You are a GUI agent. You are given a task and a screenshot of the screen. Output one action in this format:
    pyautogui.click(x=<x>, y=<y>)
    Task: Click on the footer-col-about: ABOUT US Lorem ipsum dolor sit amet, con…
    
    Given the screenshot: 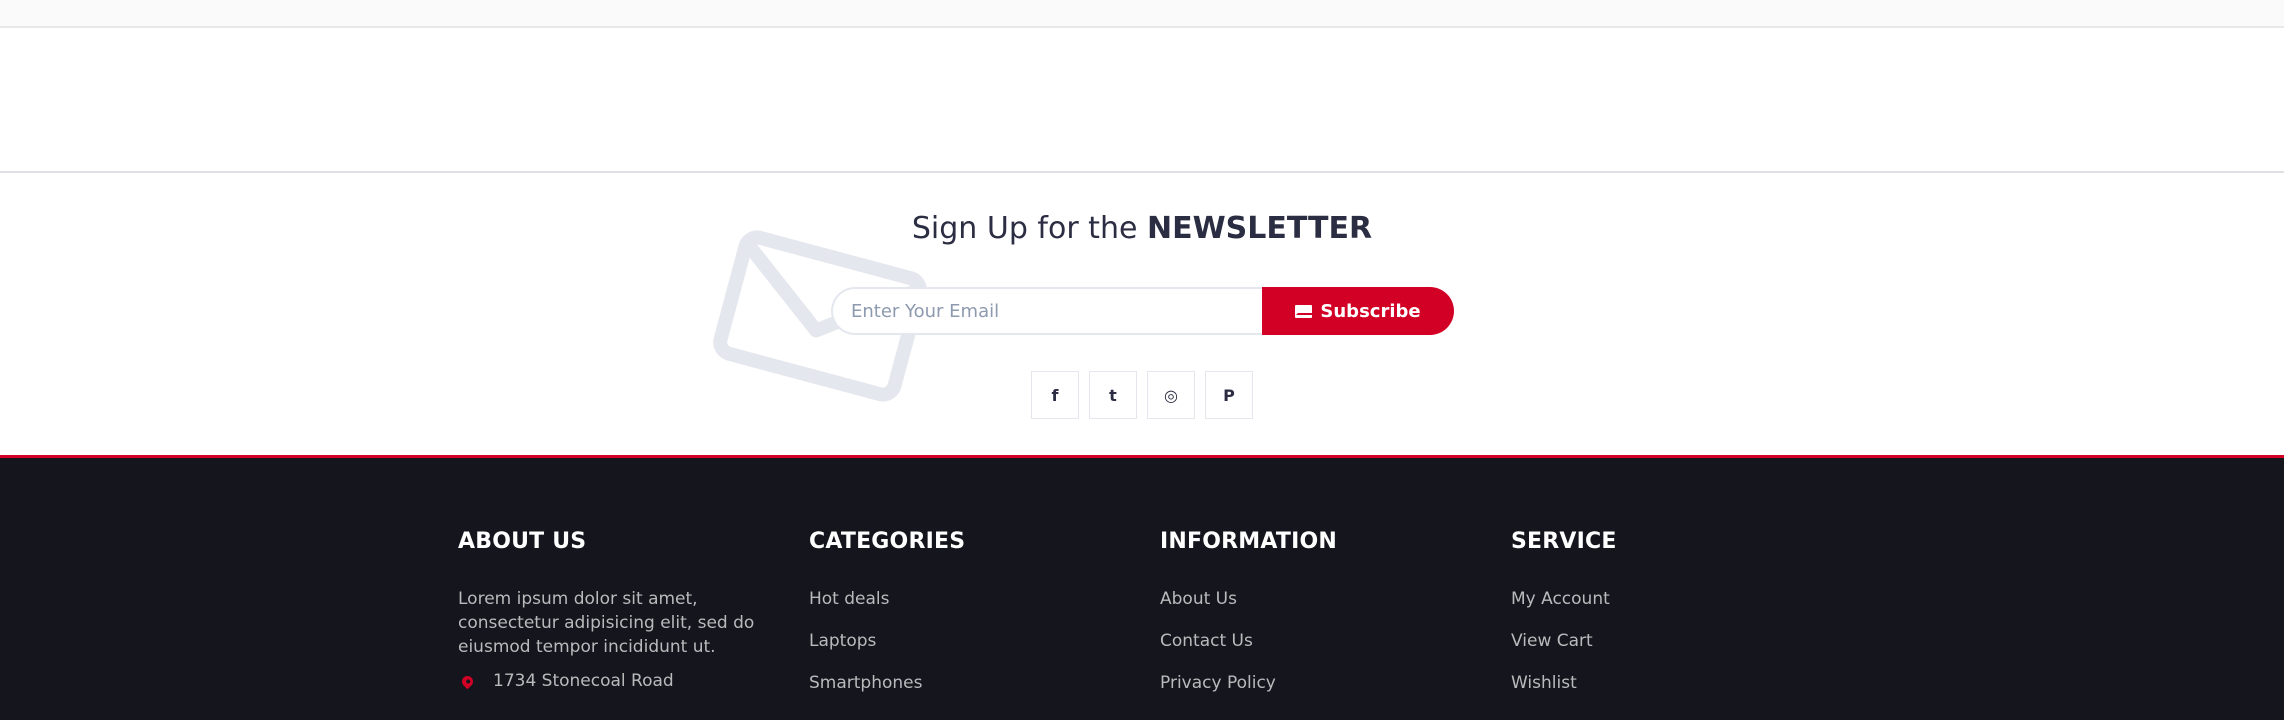 What is the action you would take?
    pyautogui.click(x=623, y=610)
    